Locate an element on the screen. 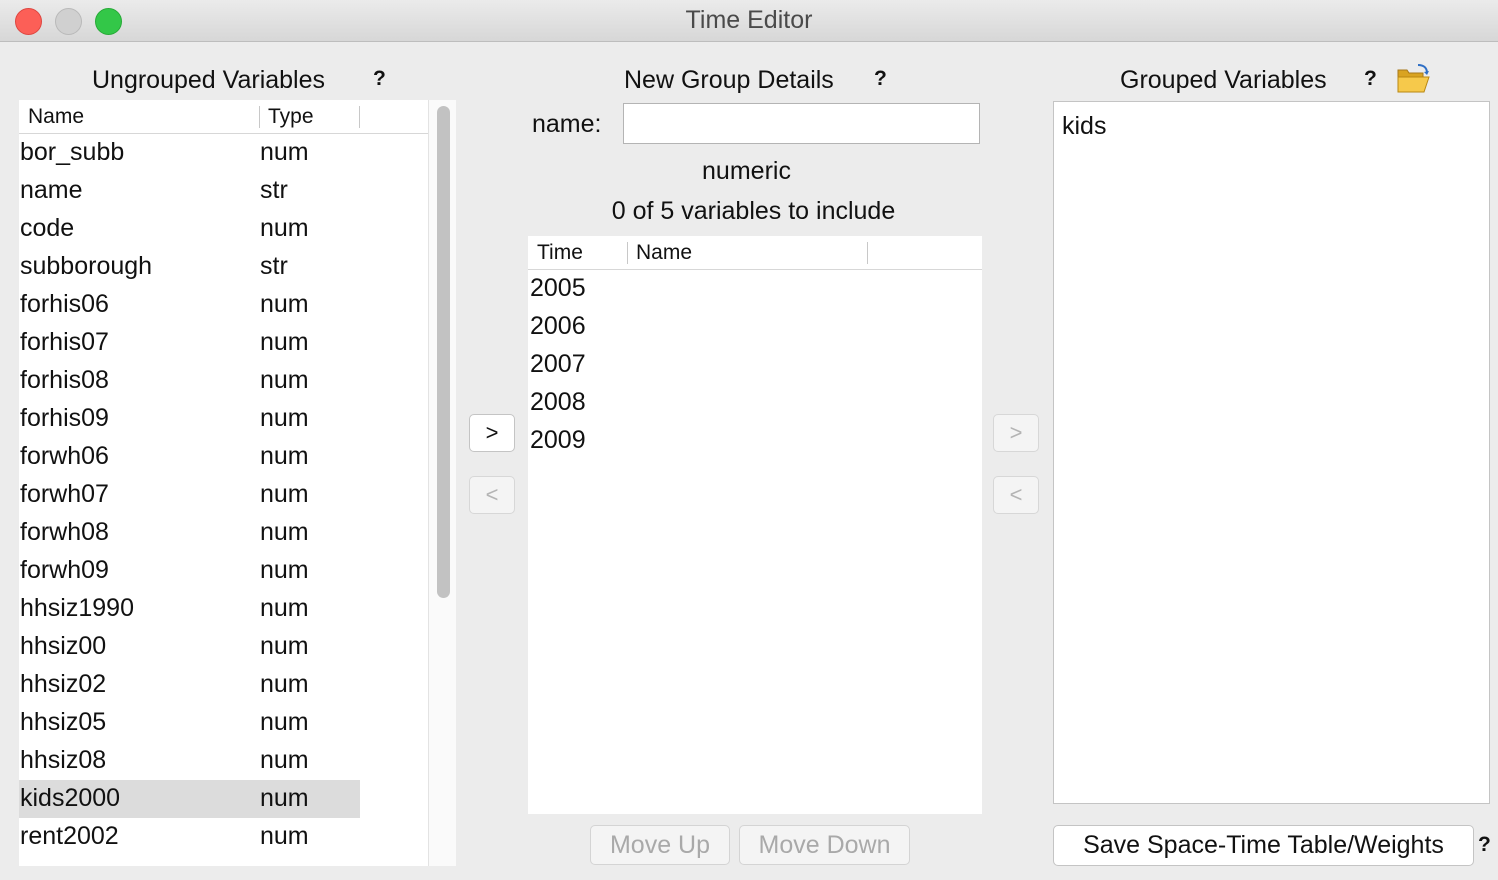  window-title: Time Editor is located at coordinates (749, 20).